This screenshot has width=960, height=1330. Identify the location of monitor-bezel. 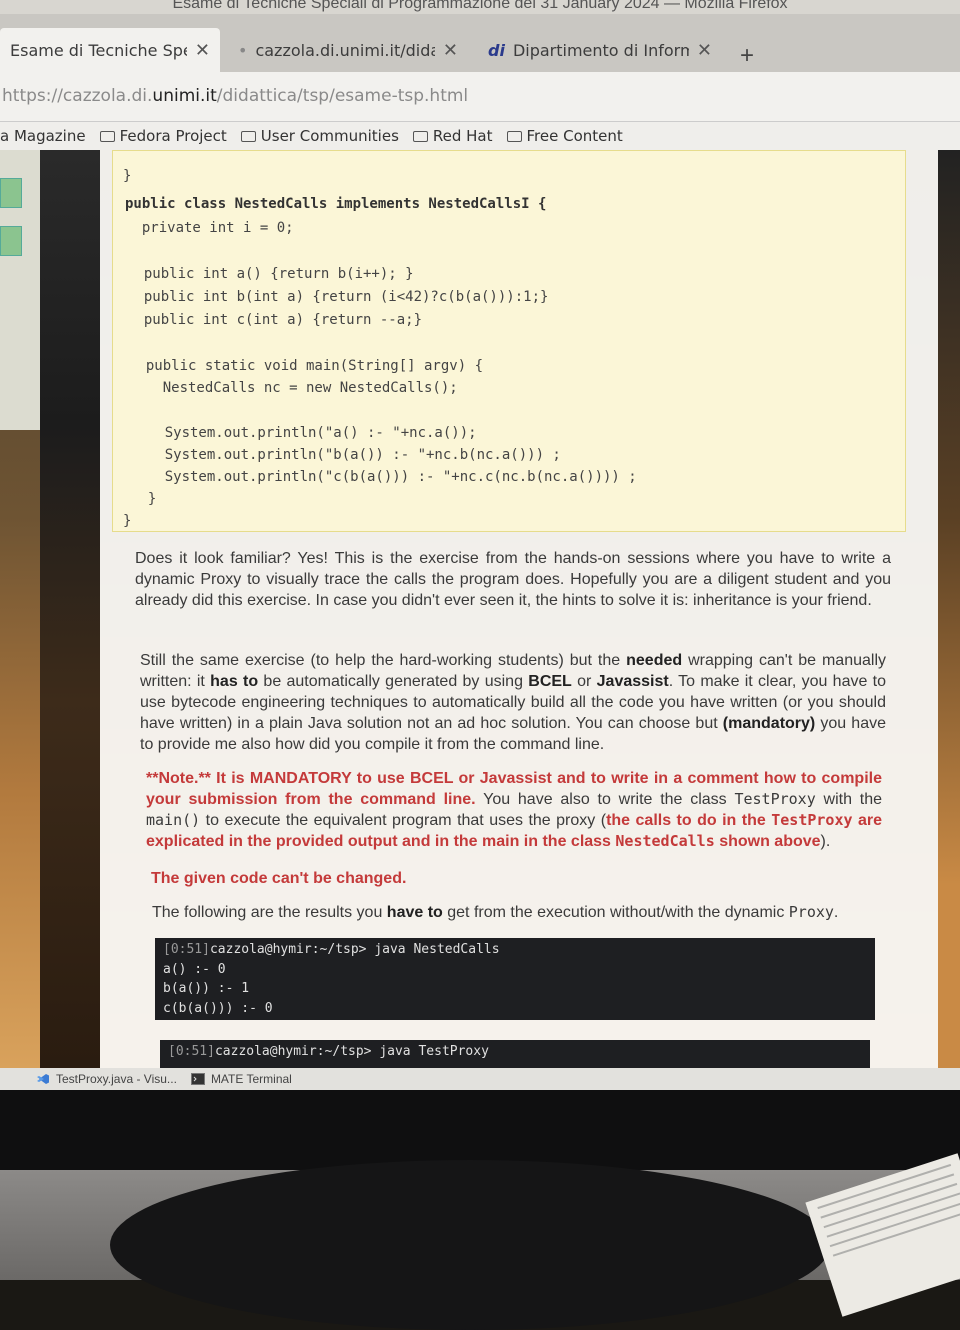
(480, 1130).